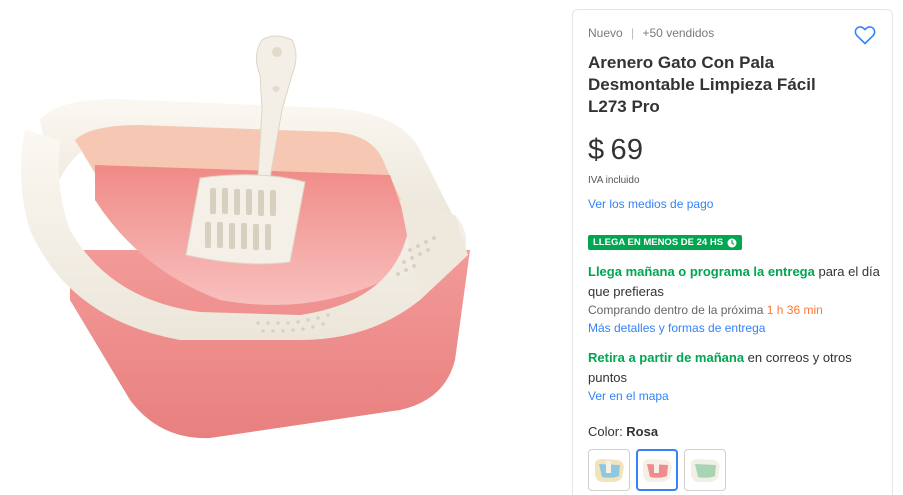 The width and height of the screenshot is (903, 495). What do you see at coordinates (614, 180) in the screenshot?
I see `tax-note: IVA incluido` at bounding box center [614, 180].